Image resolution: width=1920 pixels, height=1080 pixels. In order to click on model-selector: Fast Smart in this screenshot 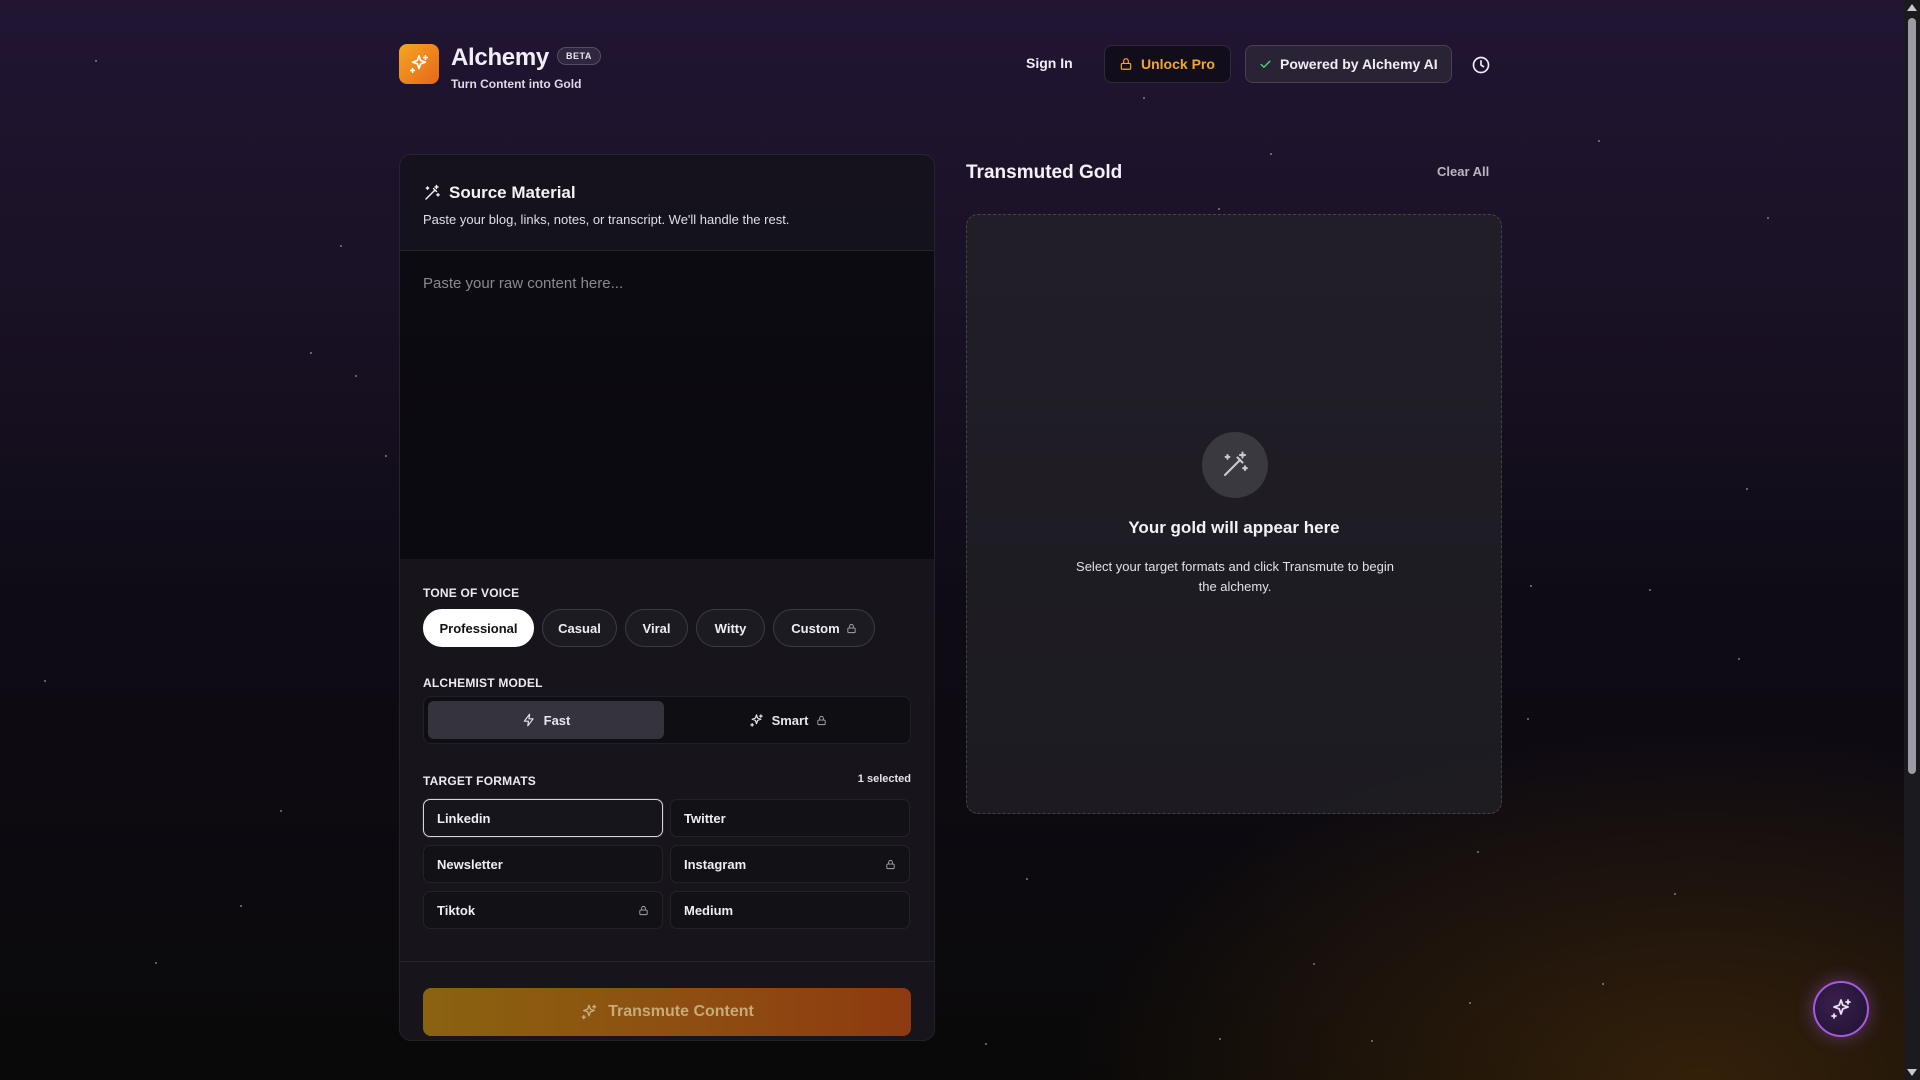, I will do `click(667, 720)`.